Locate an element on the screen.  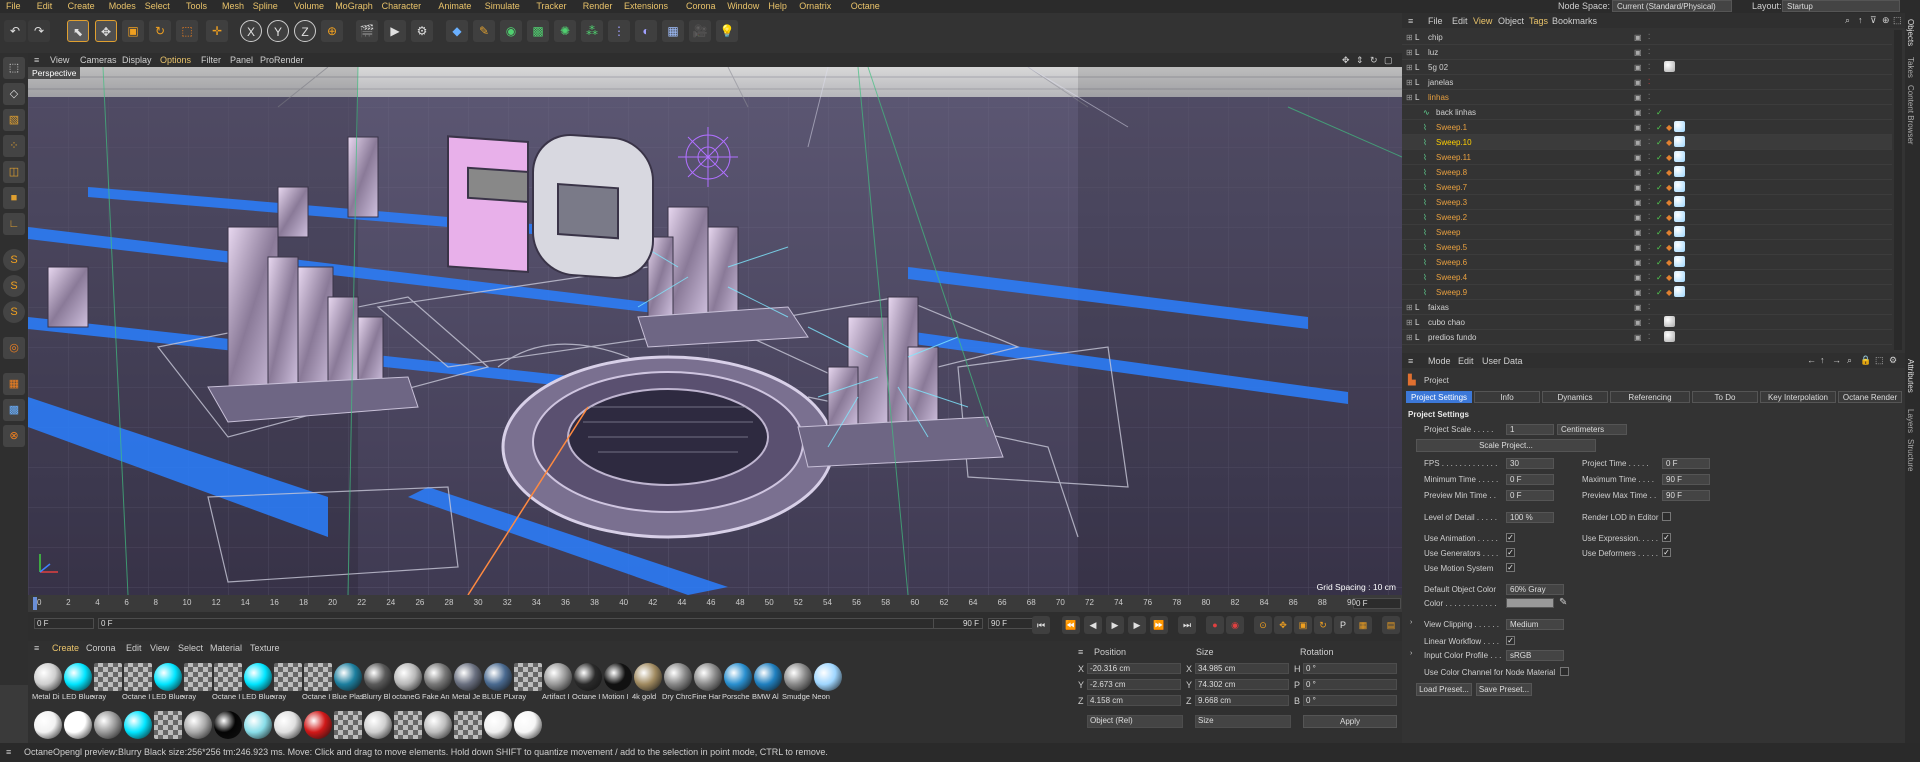
tab-to-do: To Do is located at coordinates (1725, 397).